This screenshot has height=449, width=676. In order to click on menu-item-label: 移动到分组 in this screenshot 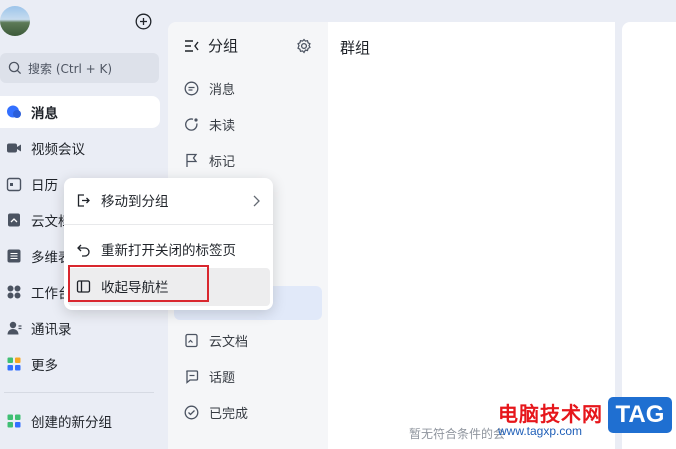, I will do `click(135, 202)`.